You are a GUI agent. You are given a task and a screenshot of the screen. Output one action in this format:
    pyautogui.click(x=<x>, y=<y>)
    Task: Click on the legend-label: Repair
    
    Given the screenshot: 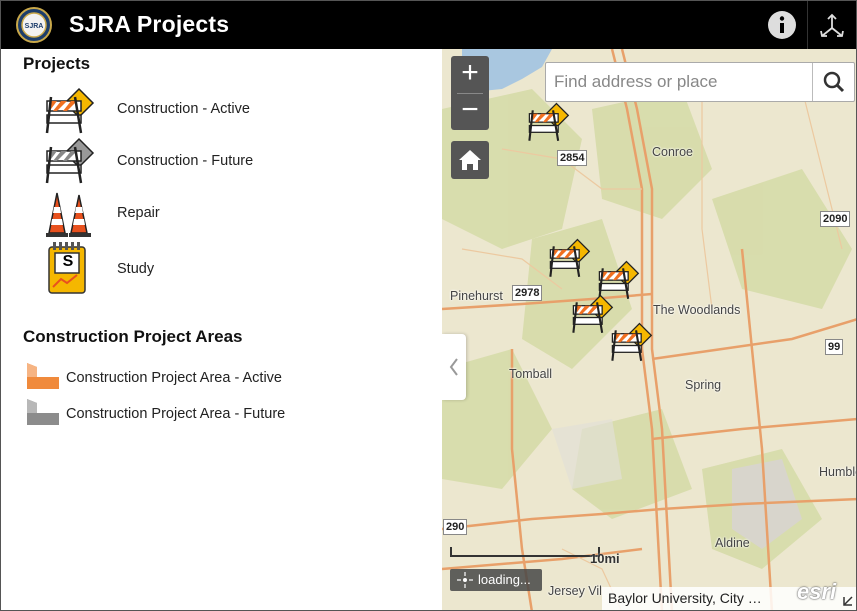 What is the action you would take?
    pyautogui.click(x=138, y=213)
    